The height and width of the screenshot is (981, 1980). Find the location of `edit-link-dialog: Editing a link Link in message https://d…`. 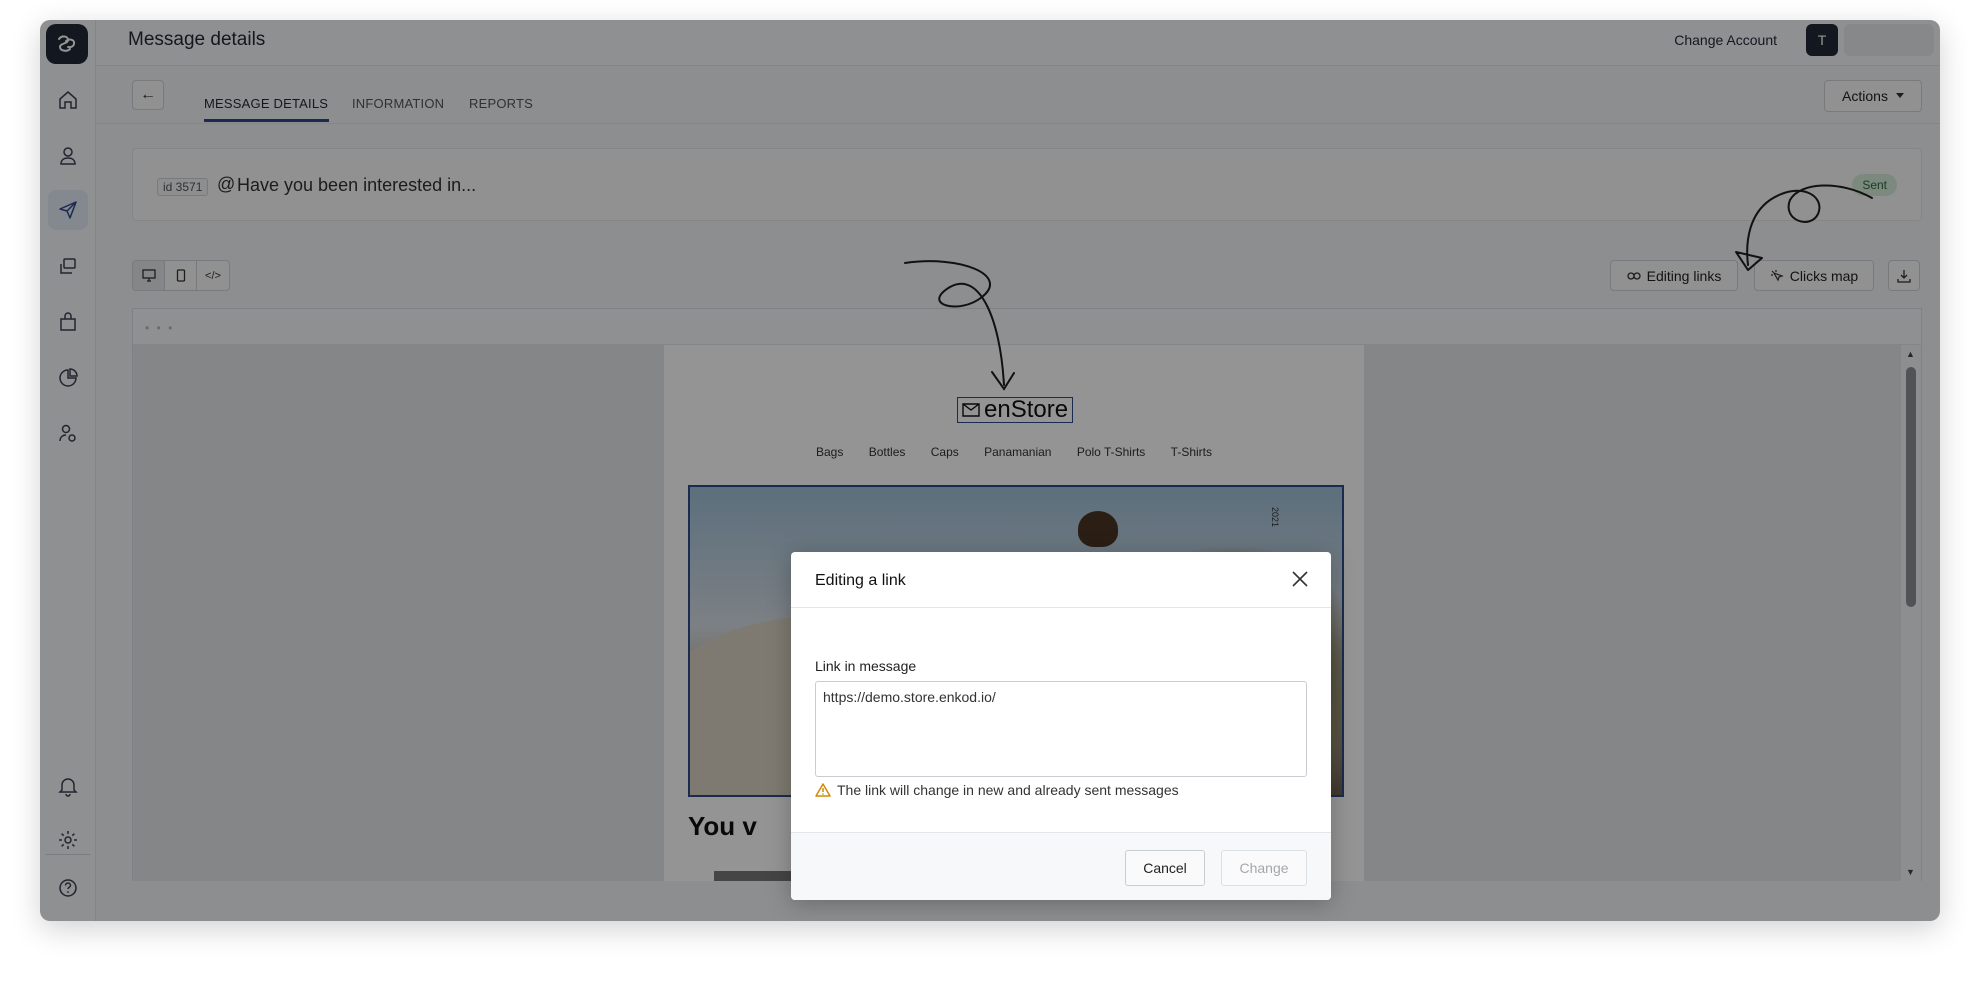

edit-link-dialog: Editing a link Link in message https://d… is located at coordinates (1061, 726).